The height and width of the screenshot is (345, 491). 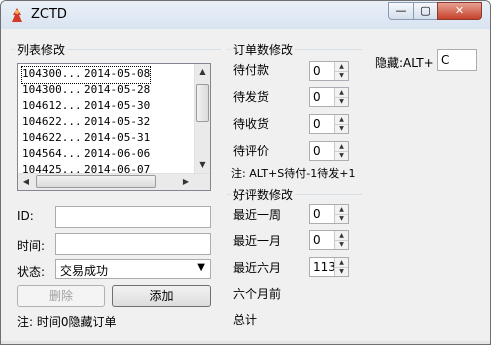 What do you see at coordinates (404, 63) in the screenshot?
I see `hide-hotkey-label: 隐藏:ALT+` at bounding box center [404, 63].